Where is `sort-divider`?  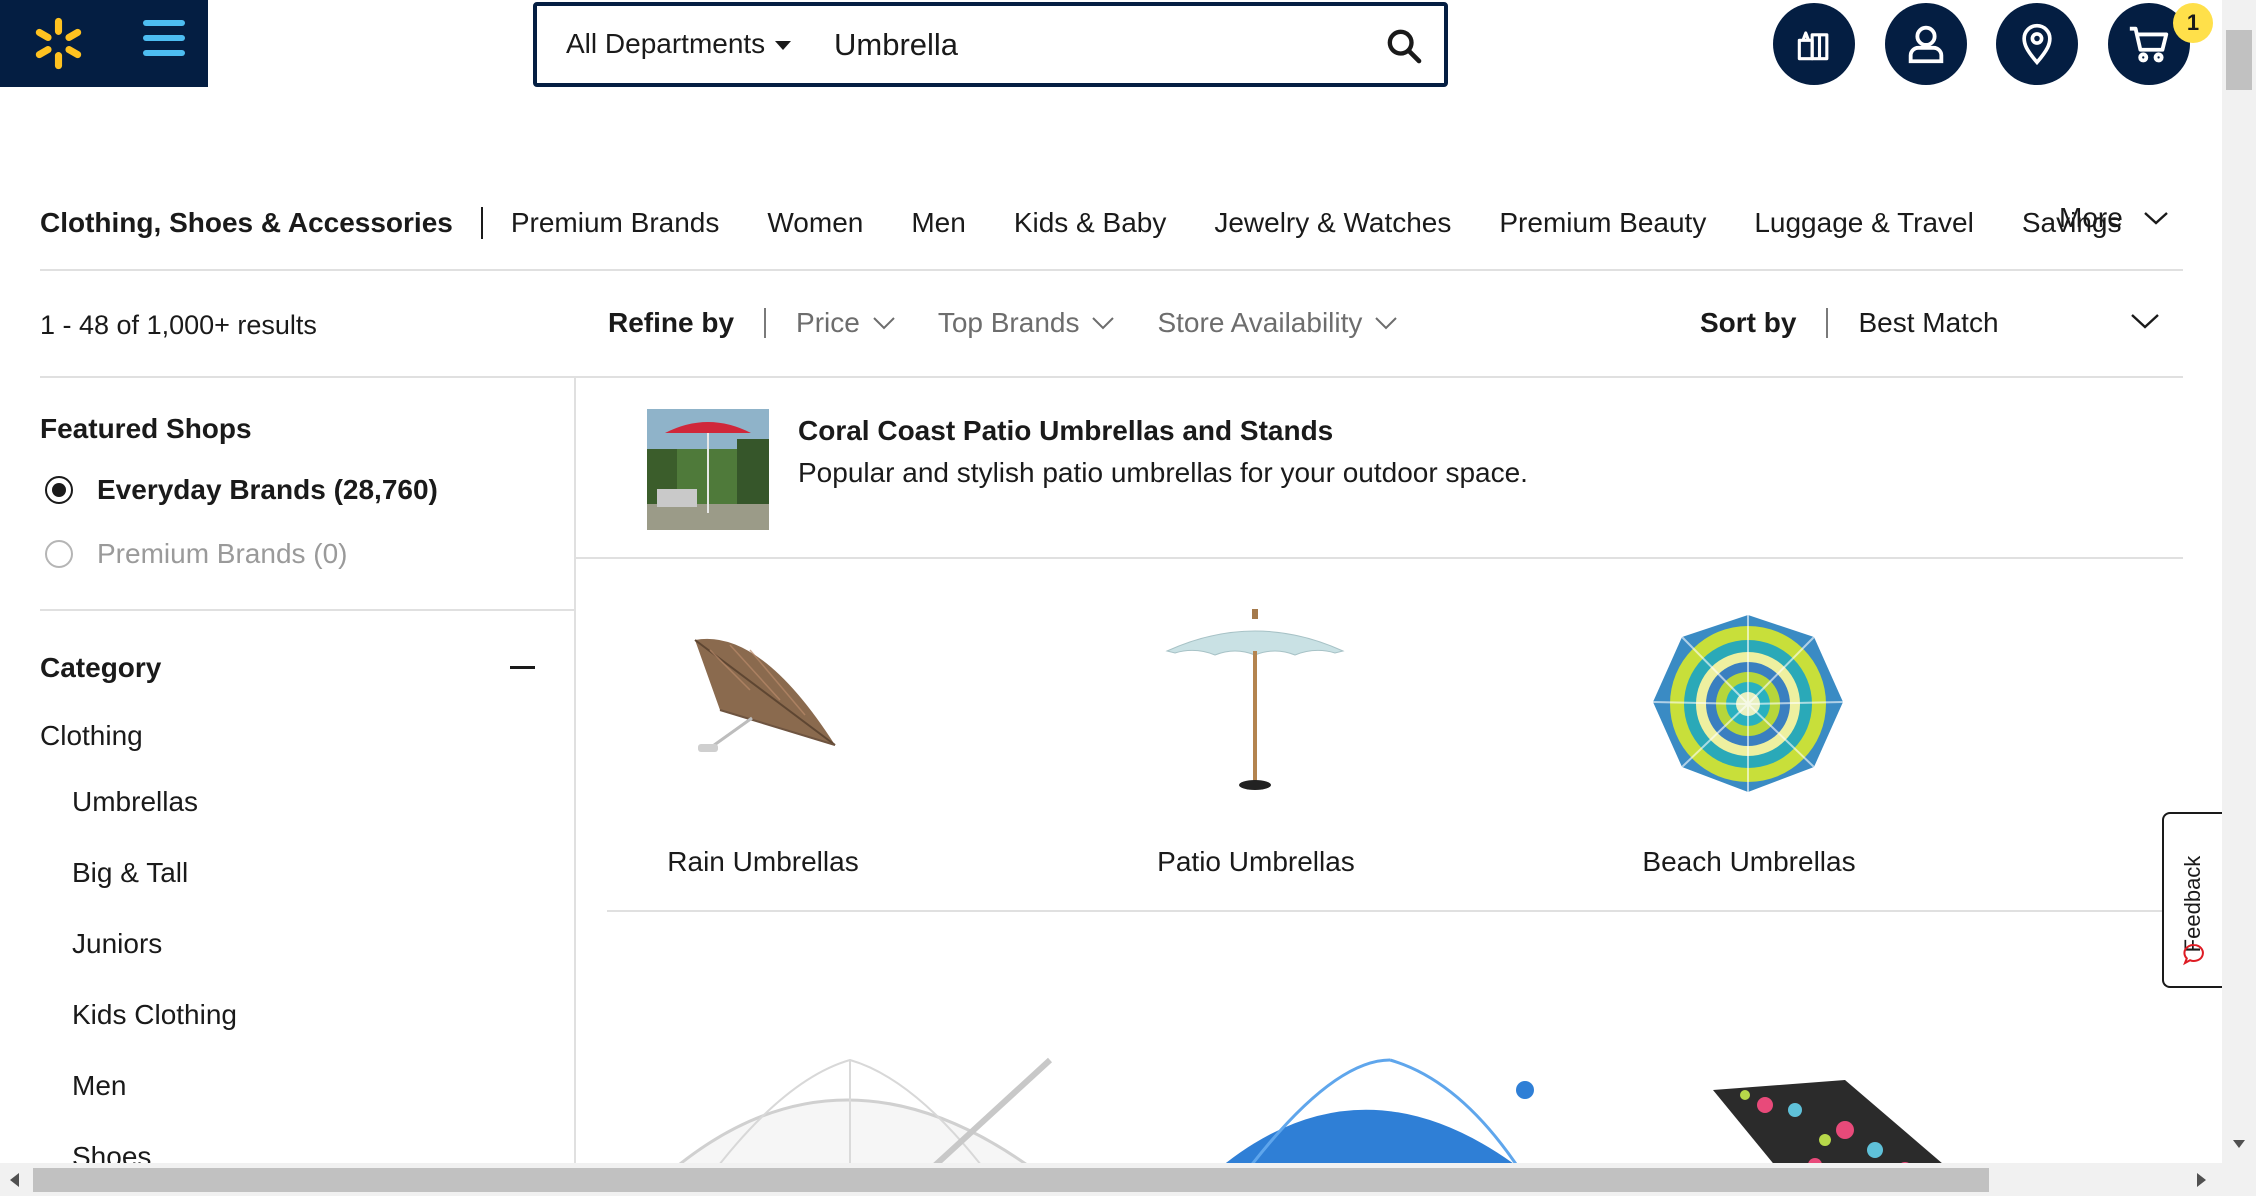 sort-divider is located at coordinates (1827, 323).